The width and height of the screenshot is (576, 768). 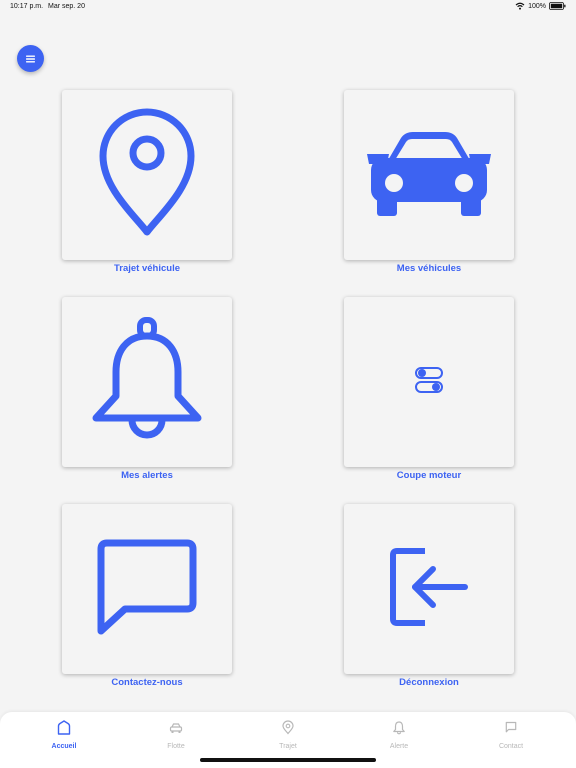 What do you see at coordinates (64, 730) in the screenshot?
I see `home-icon` at bounding box center [64, 730].